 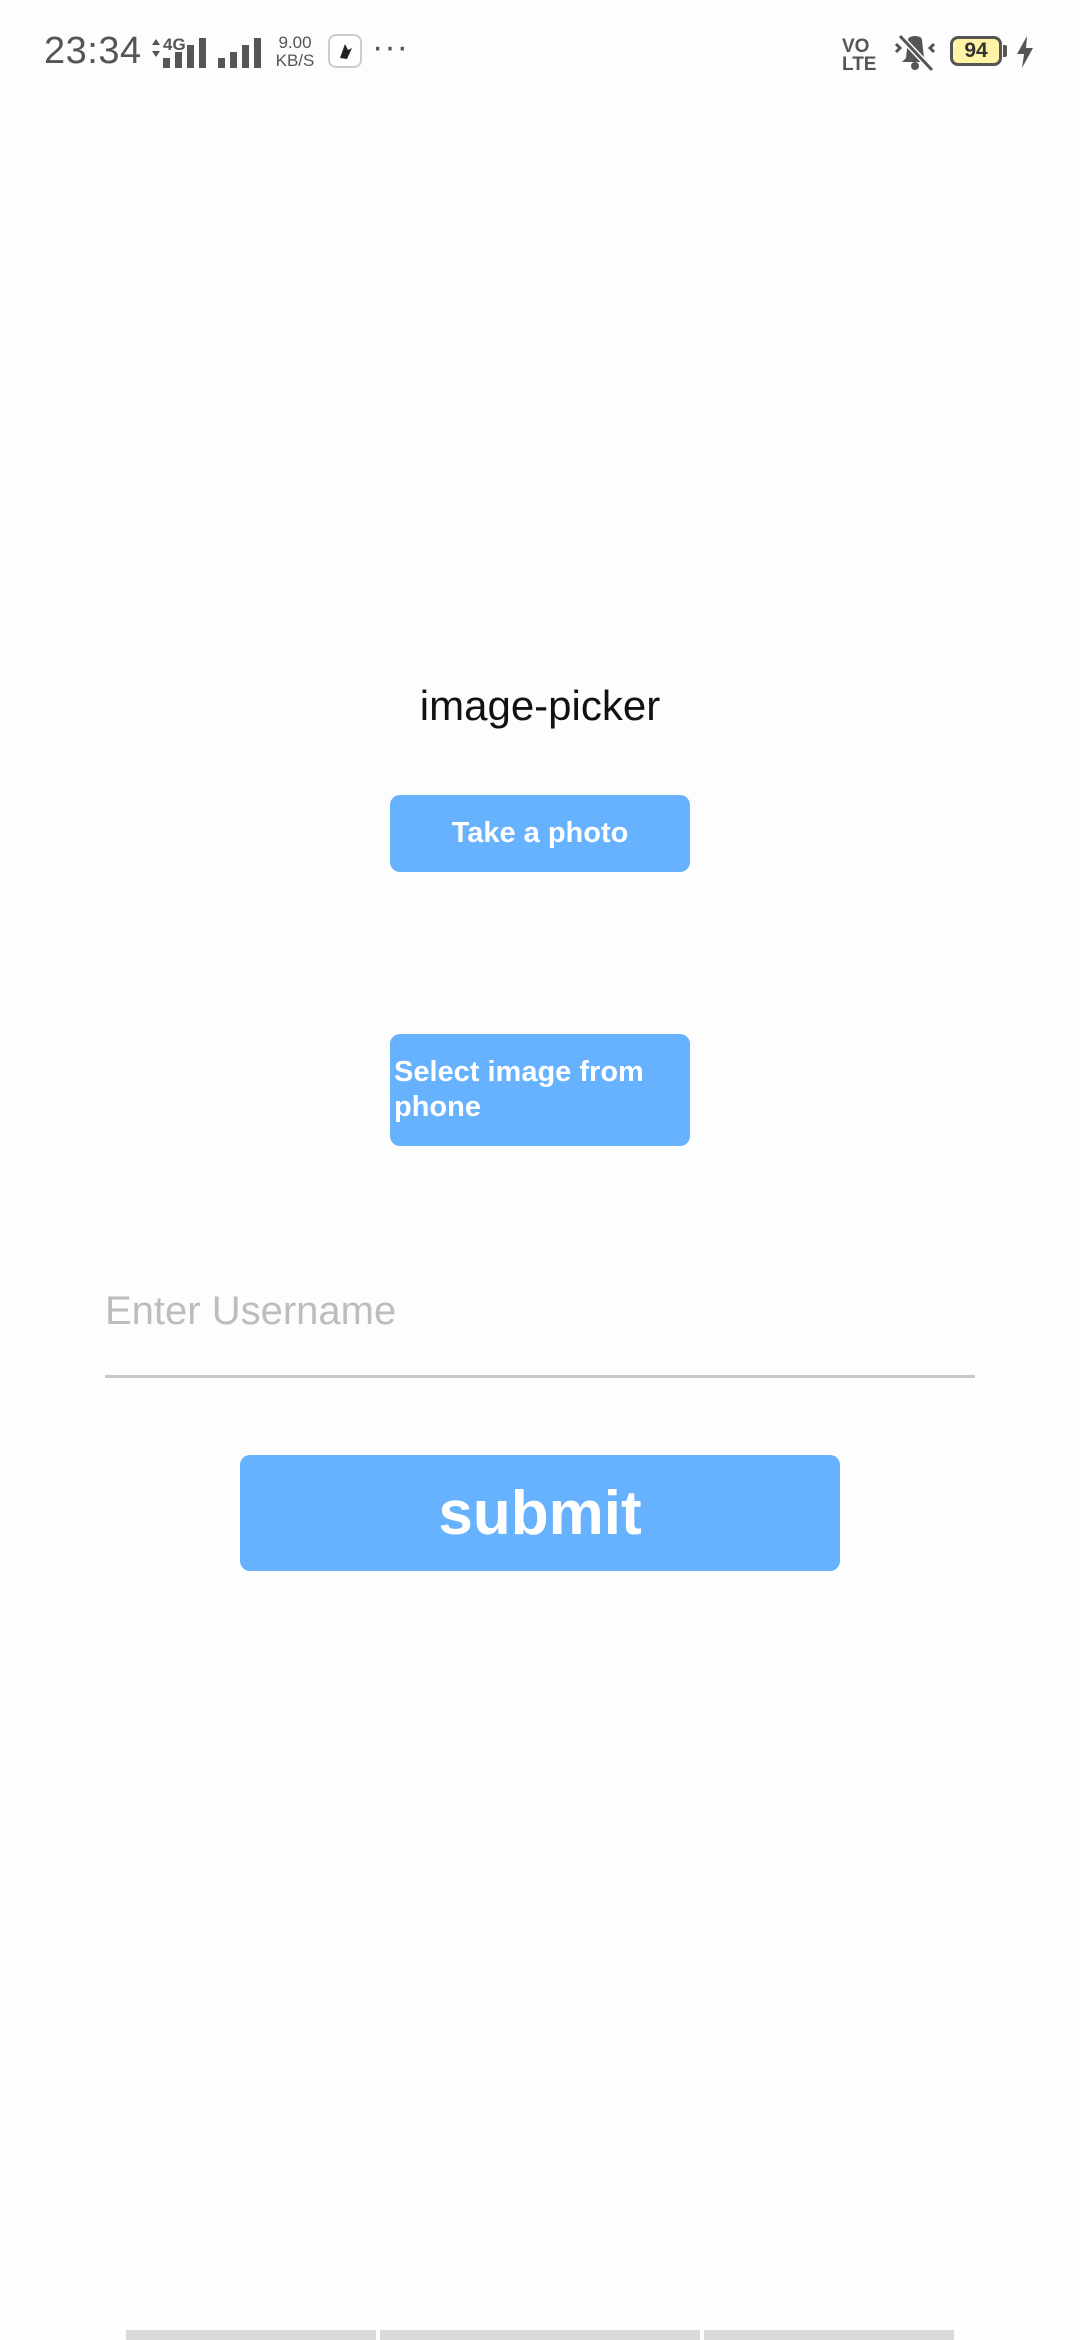 I want to click on battery-tip, so click(x=1005, y=51).